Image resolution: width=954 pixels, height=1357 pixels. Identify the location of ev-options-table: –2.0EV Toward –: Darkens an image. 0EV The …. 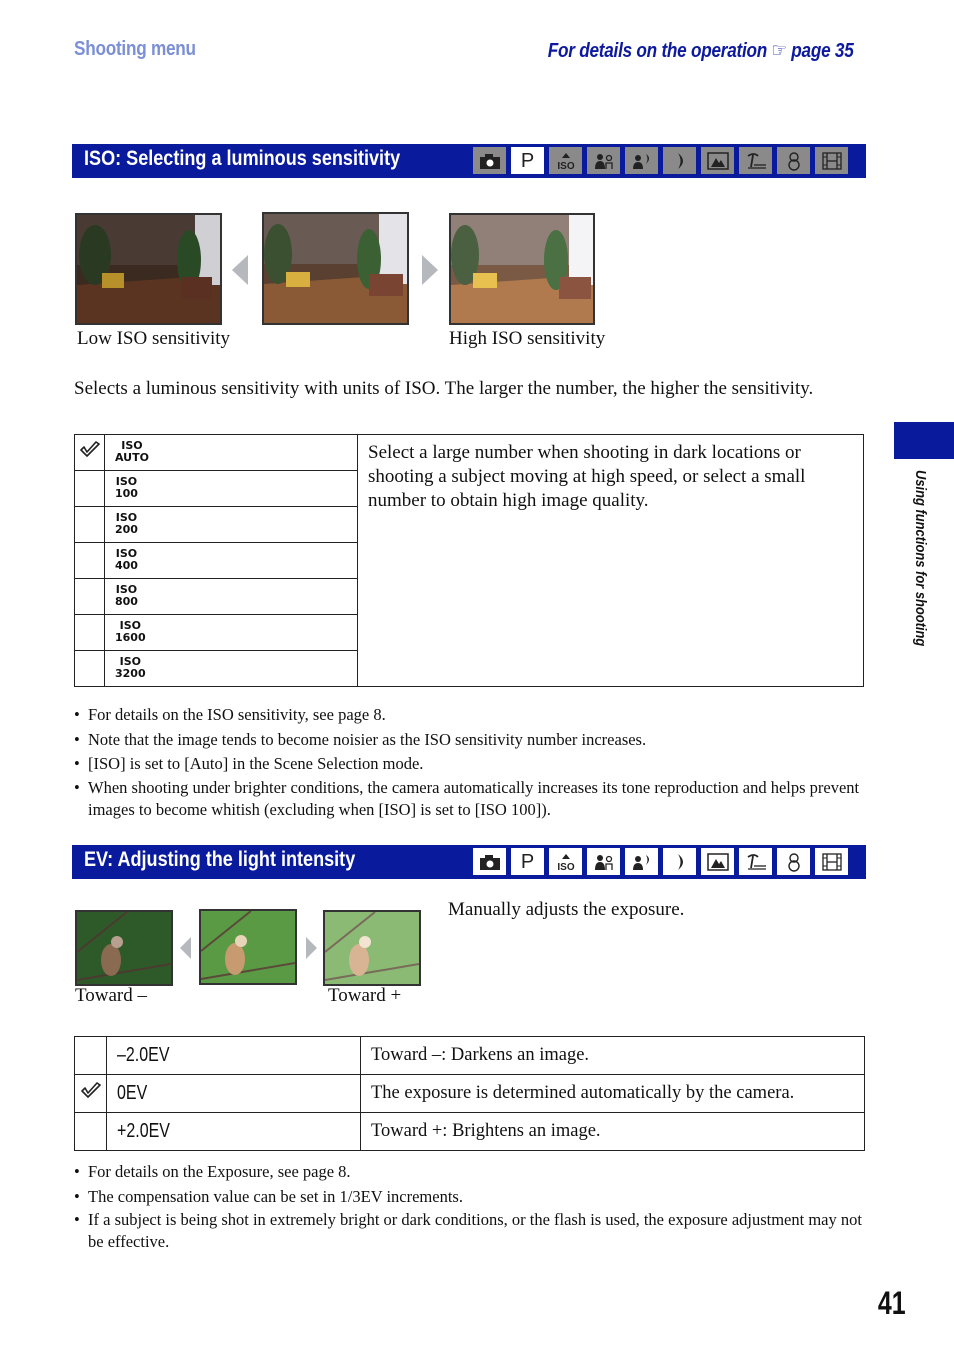
(469, 1093).